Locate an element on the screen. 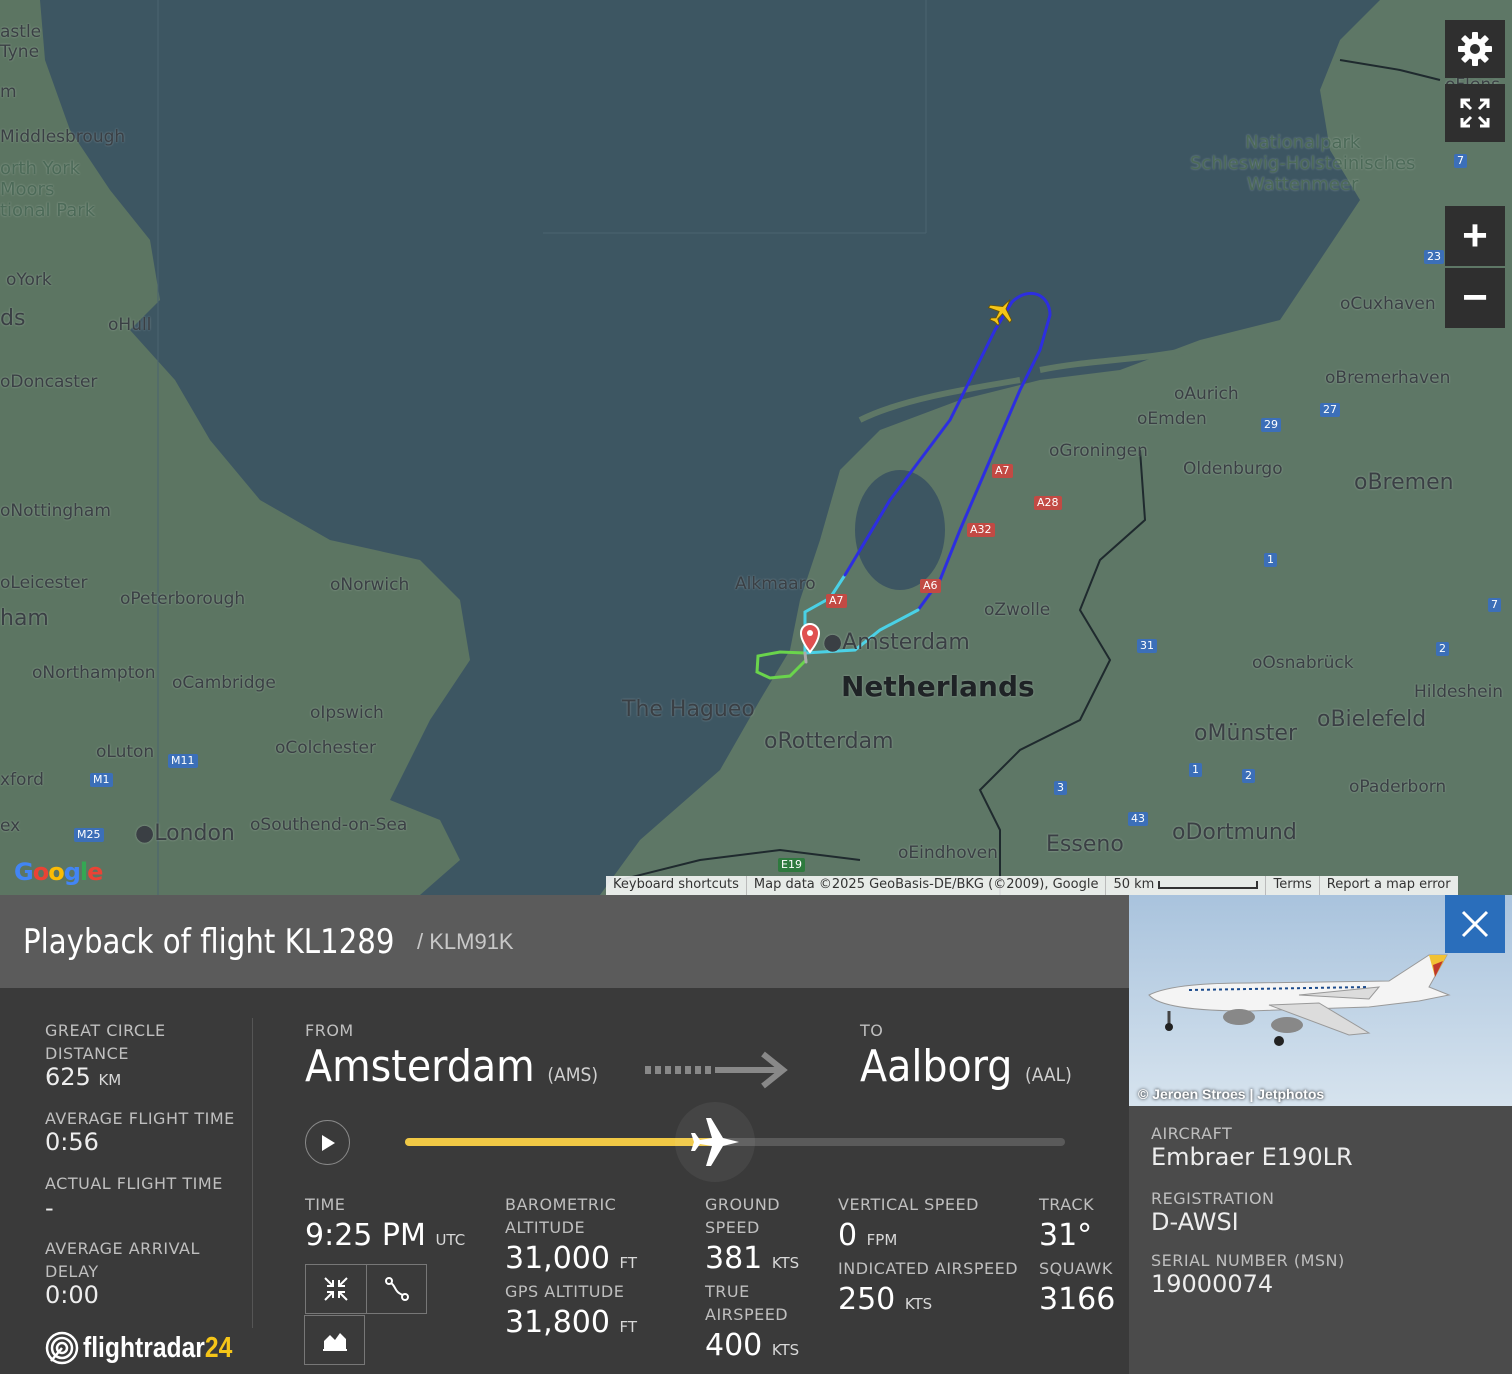 Image resolution: width=1512 pixels, height=1374 pixels. place-norwich: oNorwich is located at coordinates (370, 585).